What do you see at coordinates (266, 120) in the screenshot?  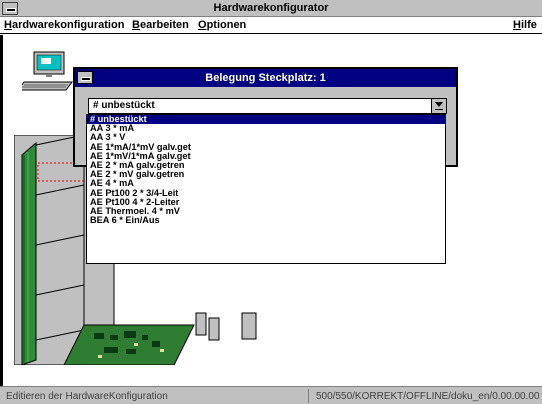 I see `list-item: # unbestückt` at bounding box center [266, 120].